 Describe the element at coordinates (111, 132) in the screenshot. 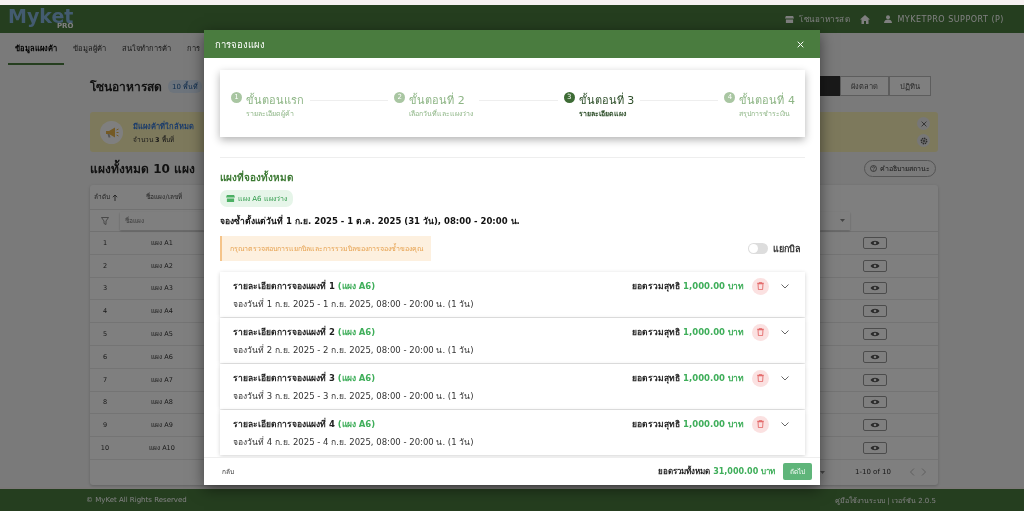

I see `megaphone-icon` at that location.